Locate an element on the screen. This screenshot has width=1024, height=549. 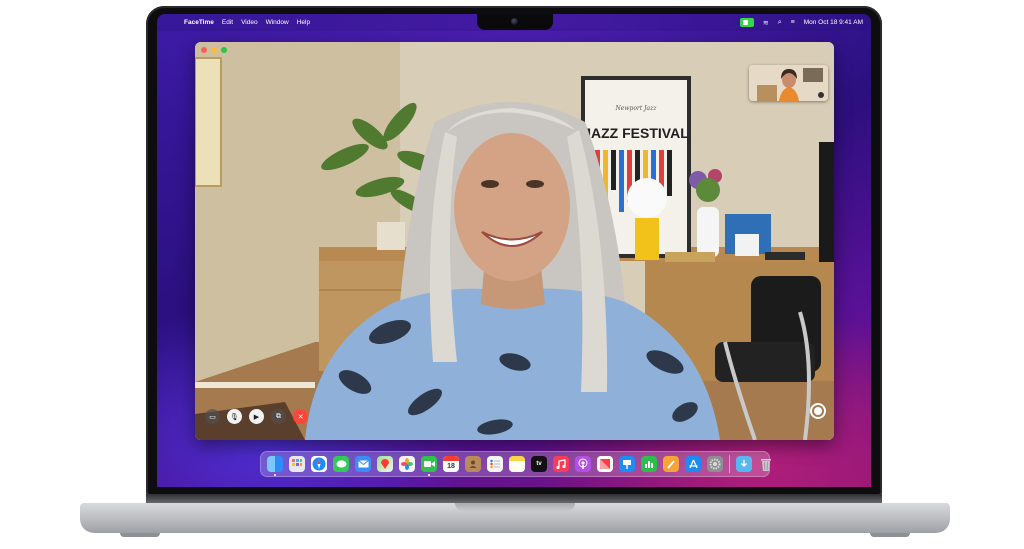
photos-icon is located at coordinates (407, 464).